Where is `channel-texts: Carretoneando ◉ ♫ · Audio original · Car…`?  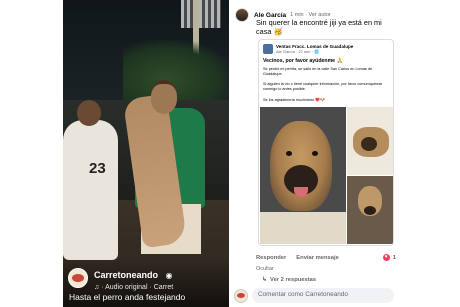 channel-texts: Carretoneando ◉ ♫ · Audio original · Car… is located at coordinates (133, 278).